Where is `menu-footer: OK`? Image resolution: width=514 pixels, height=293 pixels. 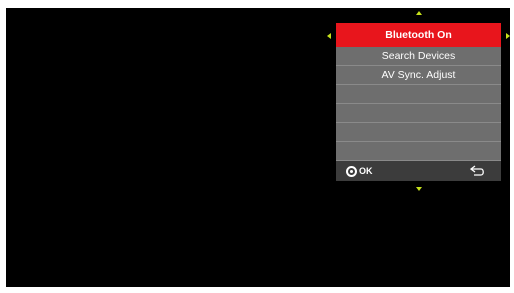
menu-footer: OK is located at coordinates (418, 171).